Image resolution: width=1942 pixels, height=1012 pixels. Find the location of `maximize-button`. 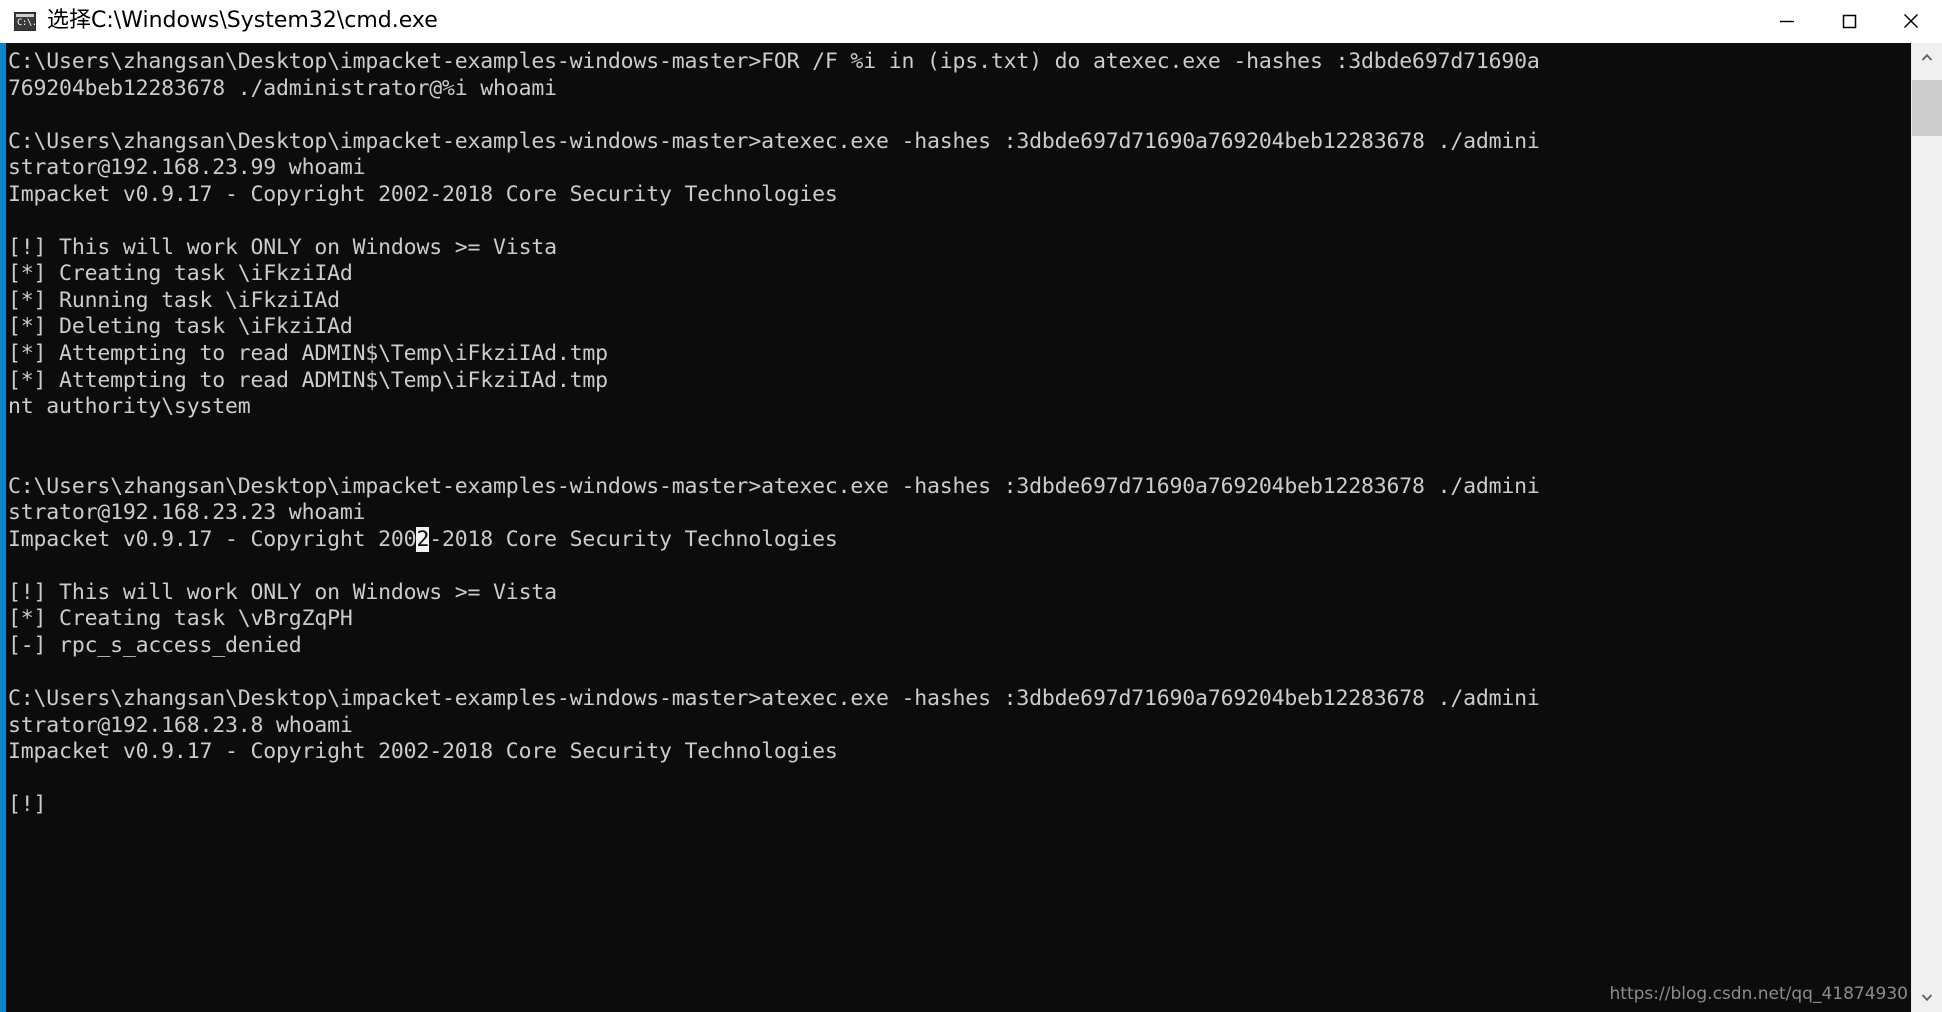

maximize-button is located at coordinates (1849, 21).